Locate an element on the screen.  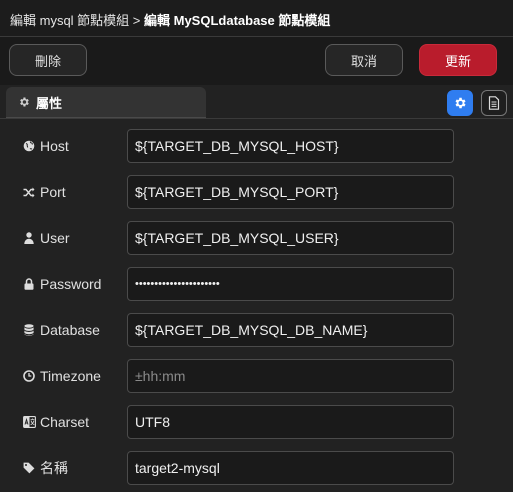
timezone-label-wrap: Timezone is located at coordinates (61, 376).